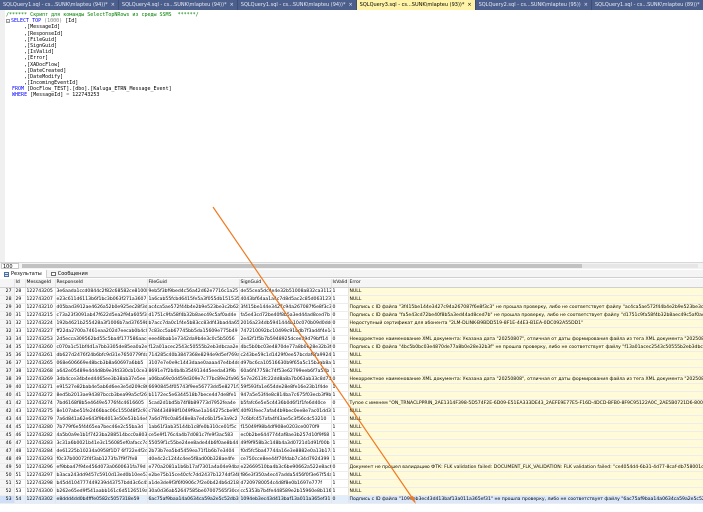 The height and width of the screenshot is (512, 703). What do you see at coordinates (40, 355) in the screenshot?
I see `cell-messageid: 122743261` at bounding box center [40, 355].